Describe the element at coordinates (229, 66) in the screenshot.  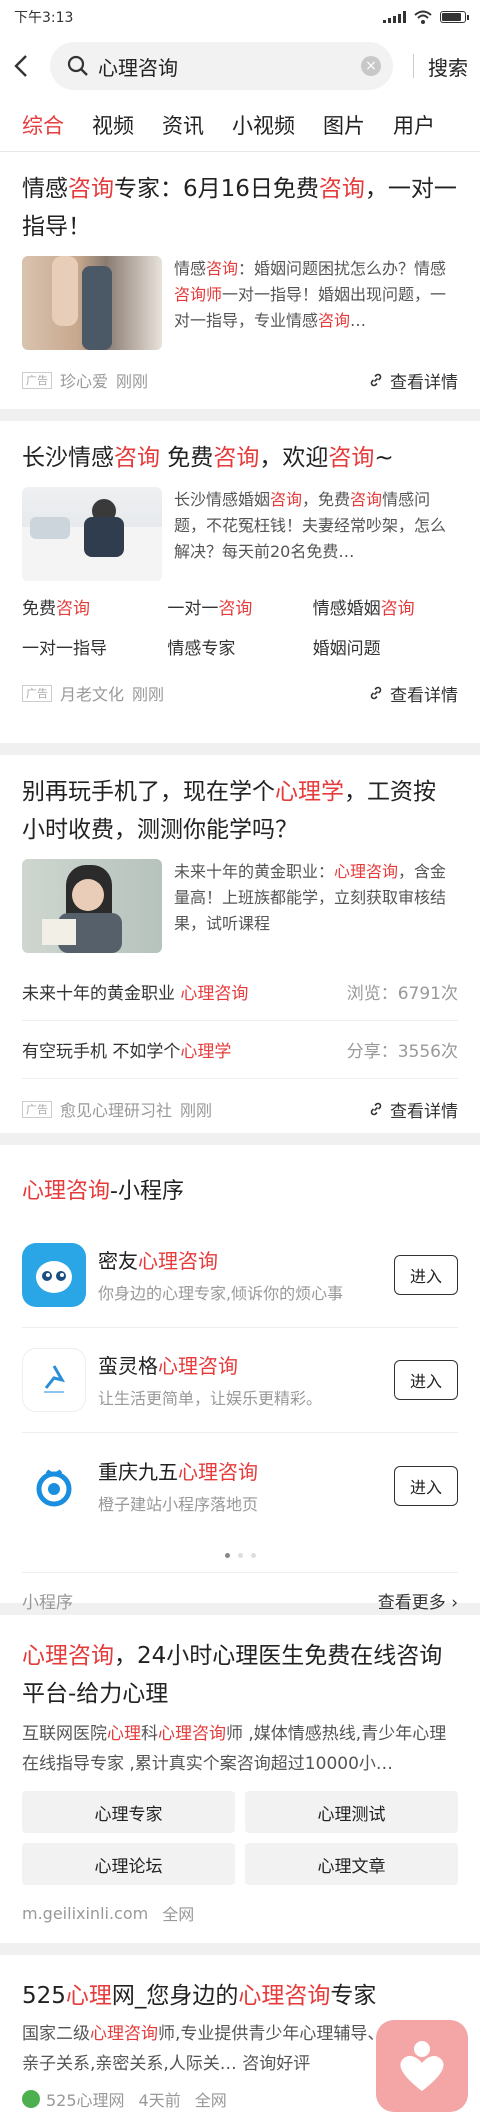
I see `search-input` at that location.